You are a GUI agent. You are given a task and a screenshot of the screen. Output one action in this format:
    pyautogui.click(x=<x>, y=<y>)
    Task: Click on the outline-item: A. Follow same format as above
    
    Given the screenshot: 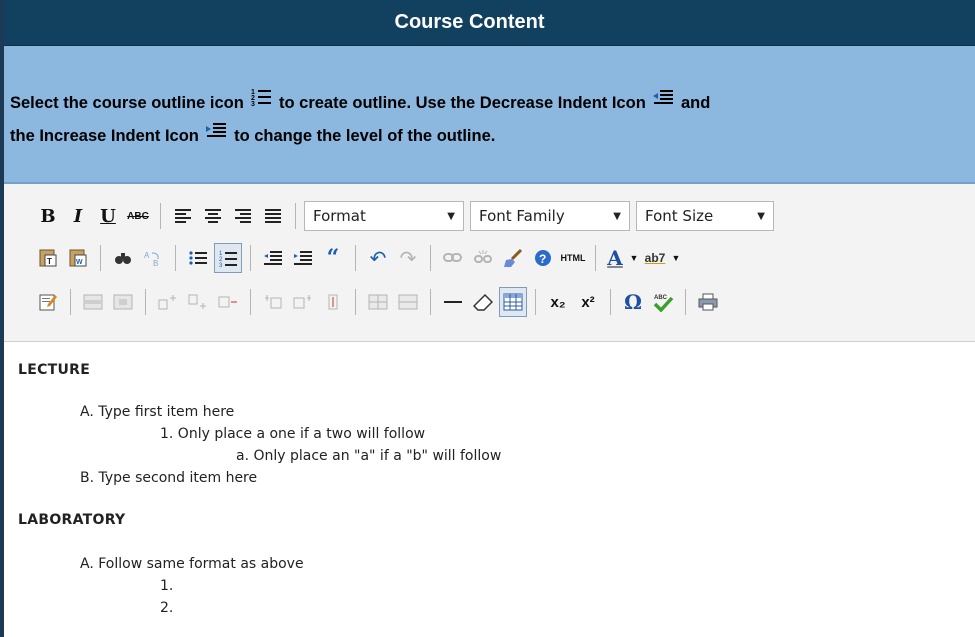 What is the action you would take?
    pyautogui.click(x=192, y=564)
    